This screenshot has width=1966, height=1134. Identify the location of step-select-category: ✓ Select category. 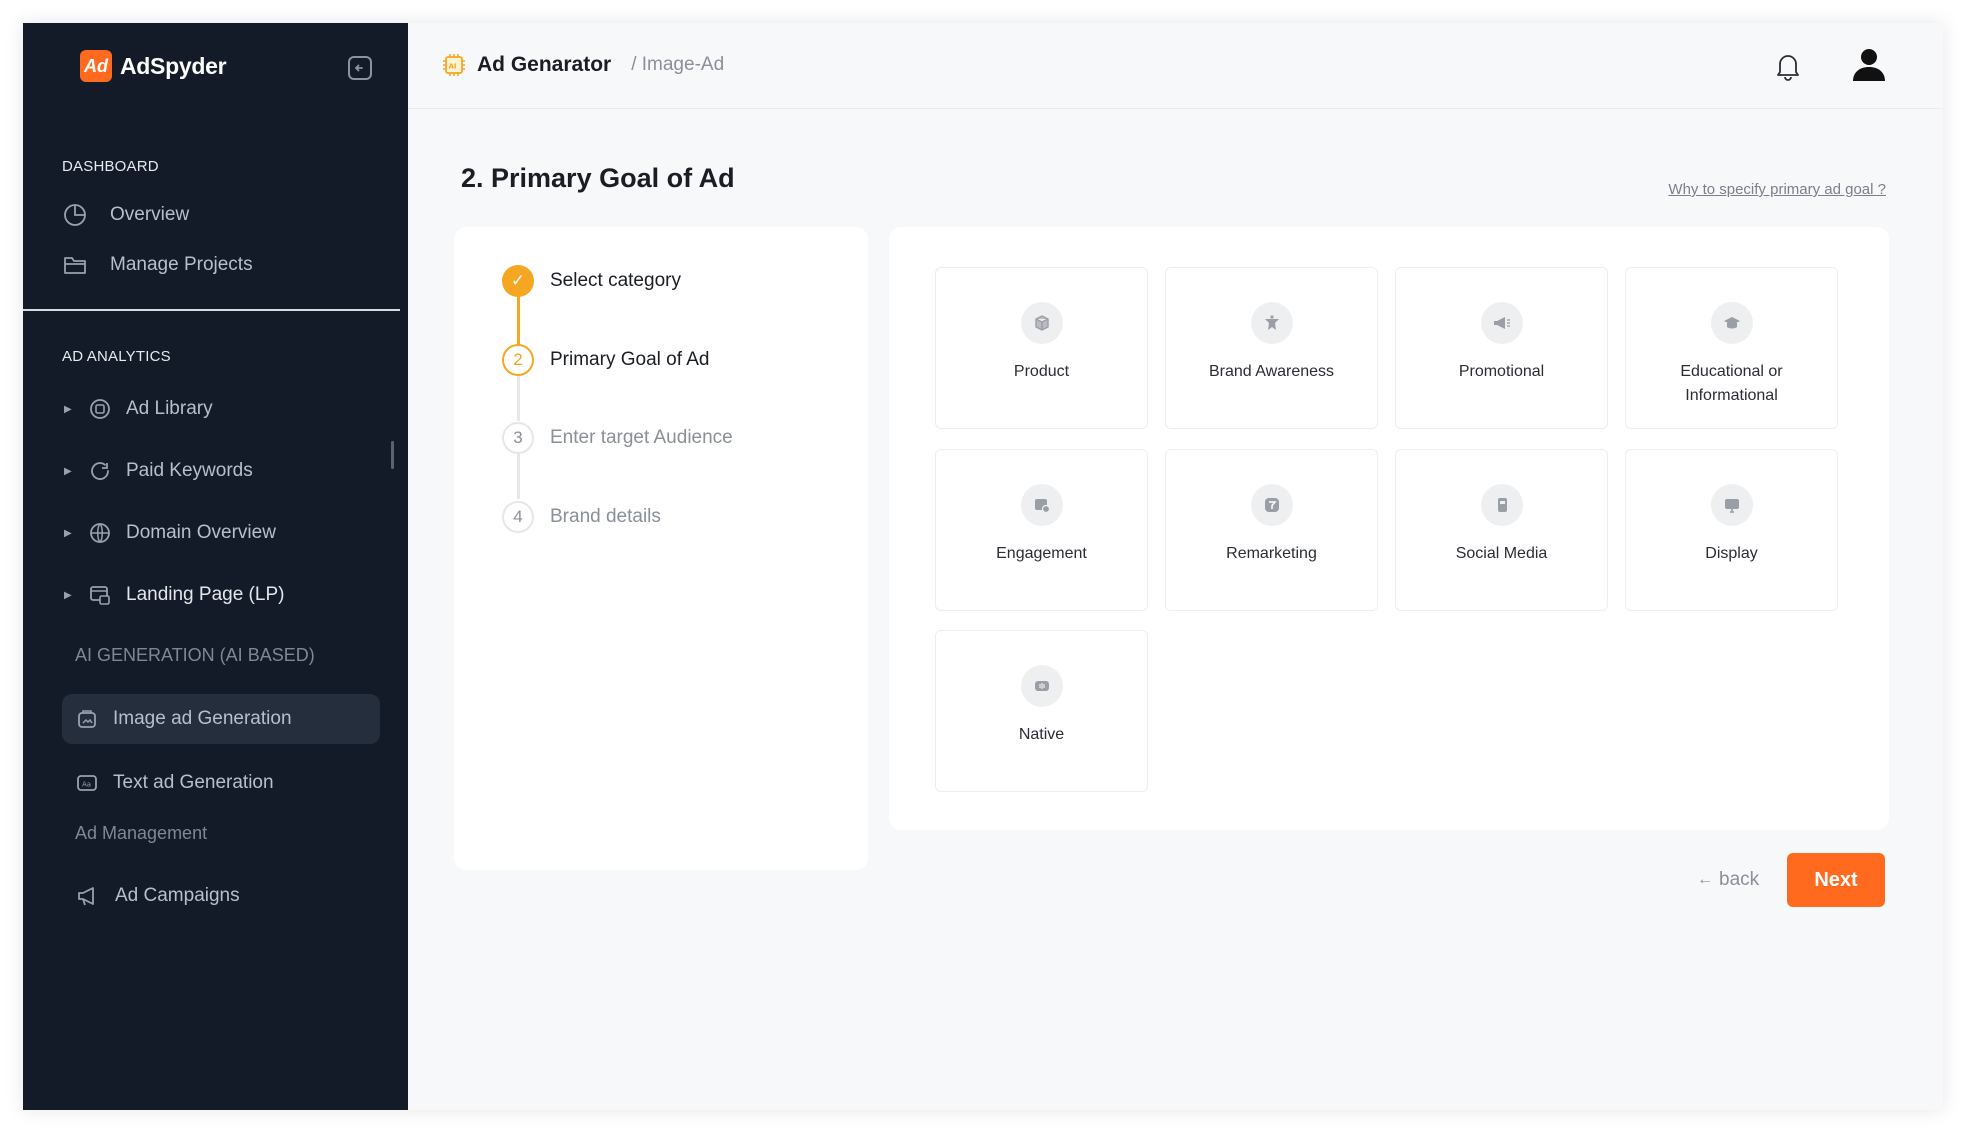
(591, 281).